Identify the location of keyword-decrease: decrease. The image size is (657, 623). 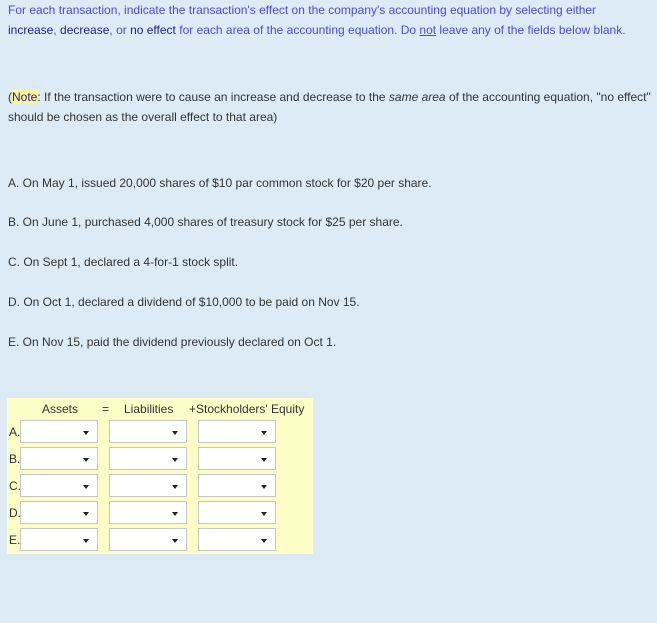
(85, 29).